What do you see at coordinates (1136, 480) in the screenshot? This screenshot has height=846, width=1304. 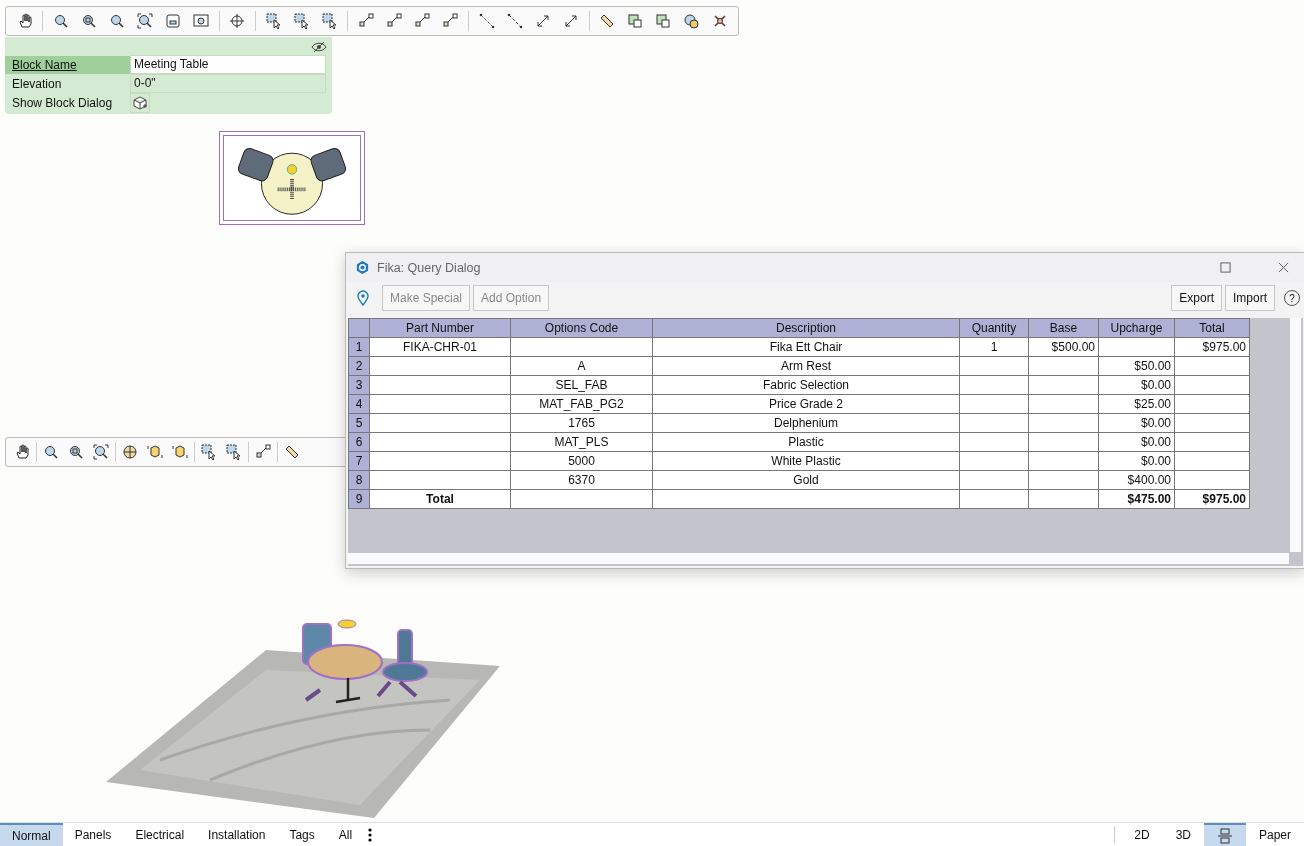 I see `table-cell: $400.00` at bounding box center [1136, 480].